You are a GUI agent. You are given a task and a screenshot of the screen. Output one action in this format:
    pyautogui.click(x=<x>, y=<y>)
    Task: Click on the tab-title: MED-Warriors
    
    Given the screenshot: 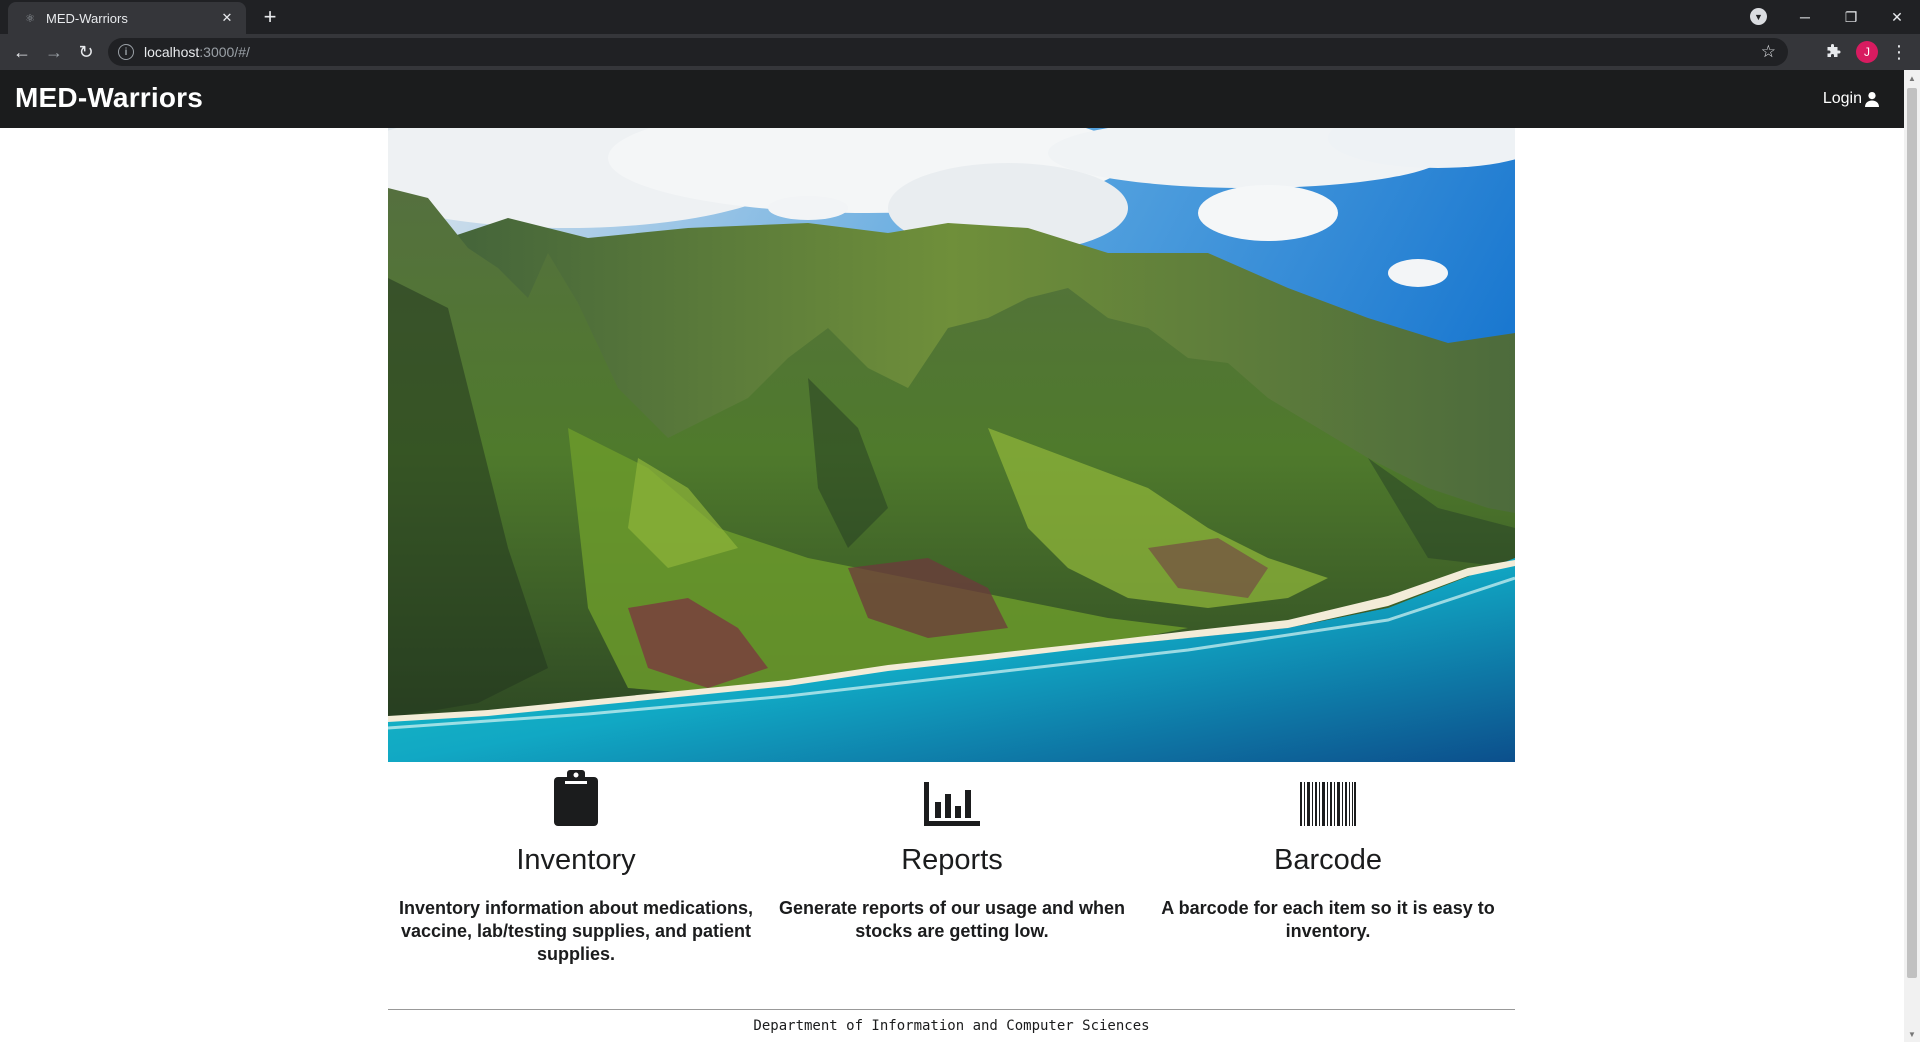 What is the action you would take?
    pyautogui.click(x=87, y=18)
    